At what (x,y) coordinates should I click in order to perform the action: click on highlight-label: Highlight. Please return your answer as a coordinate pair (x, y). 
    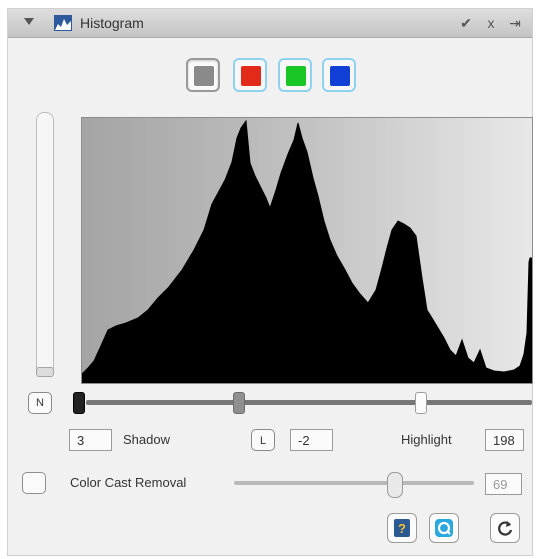
    Looking at the image, I should click on (426, 439).